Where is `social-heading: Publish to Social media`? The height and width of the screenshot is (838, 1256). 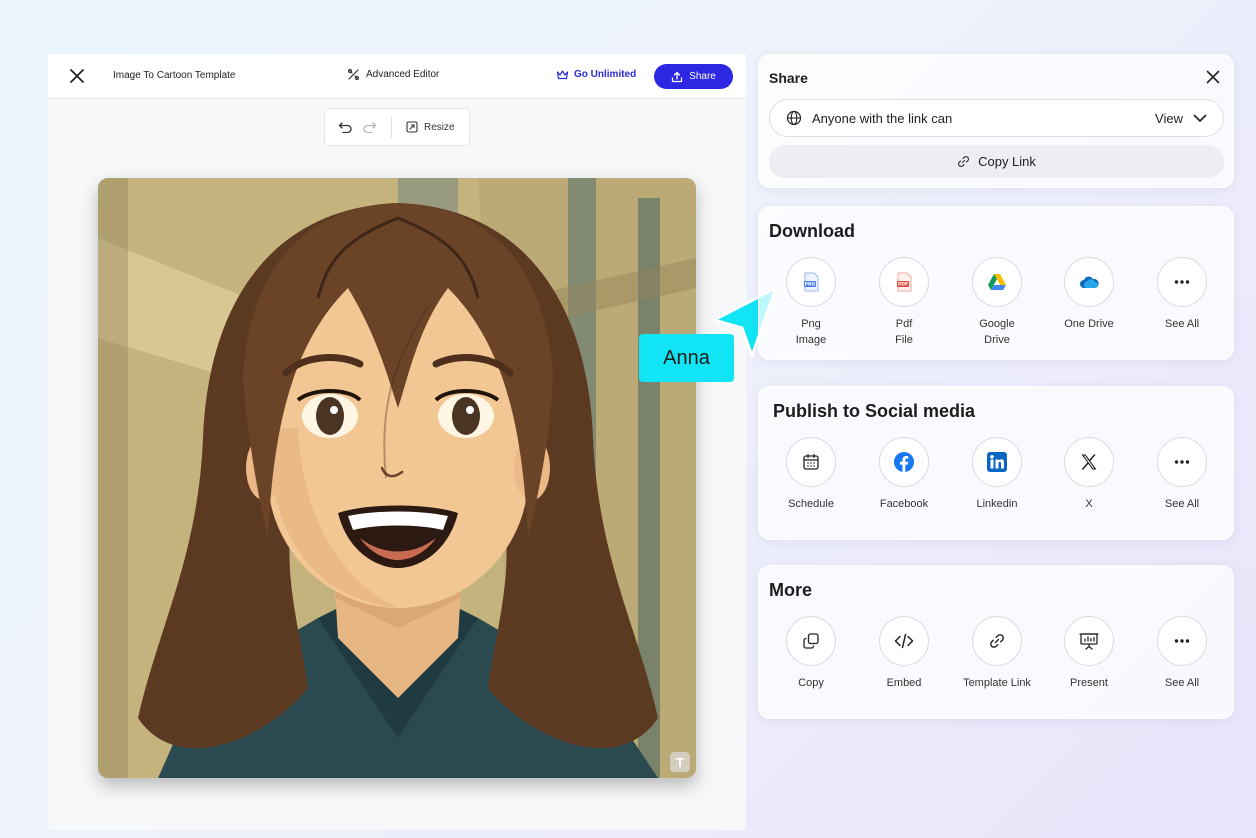
social-heading: Publish to Social media is located at coordinates (874, 411).